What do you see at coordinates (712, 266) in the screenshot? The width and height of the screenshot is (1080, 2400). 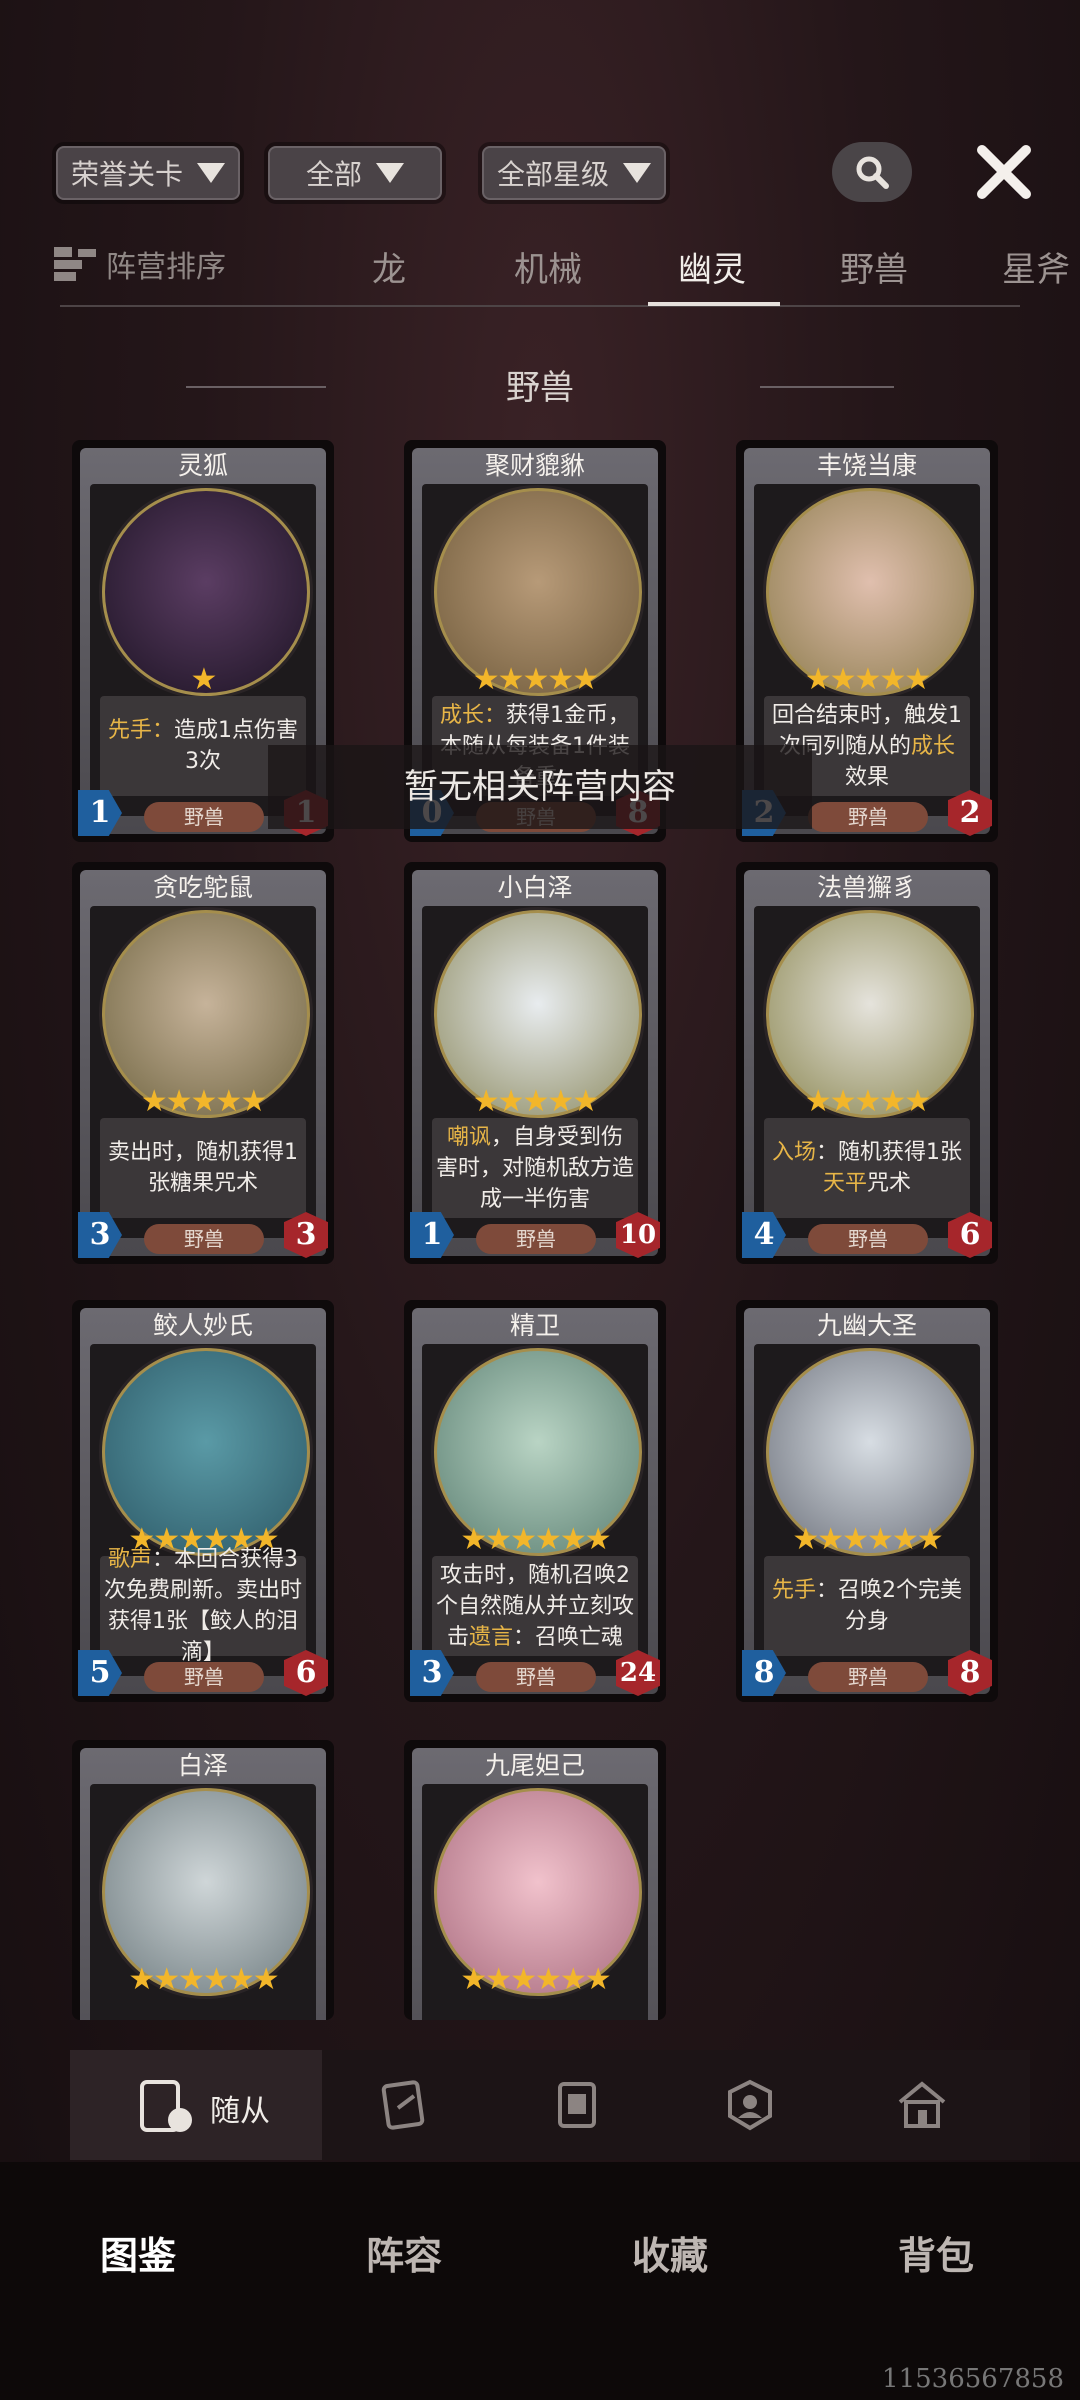 I see `tab-ghost: 幽灵` at bounding box center [712, 266].